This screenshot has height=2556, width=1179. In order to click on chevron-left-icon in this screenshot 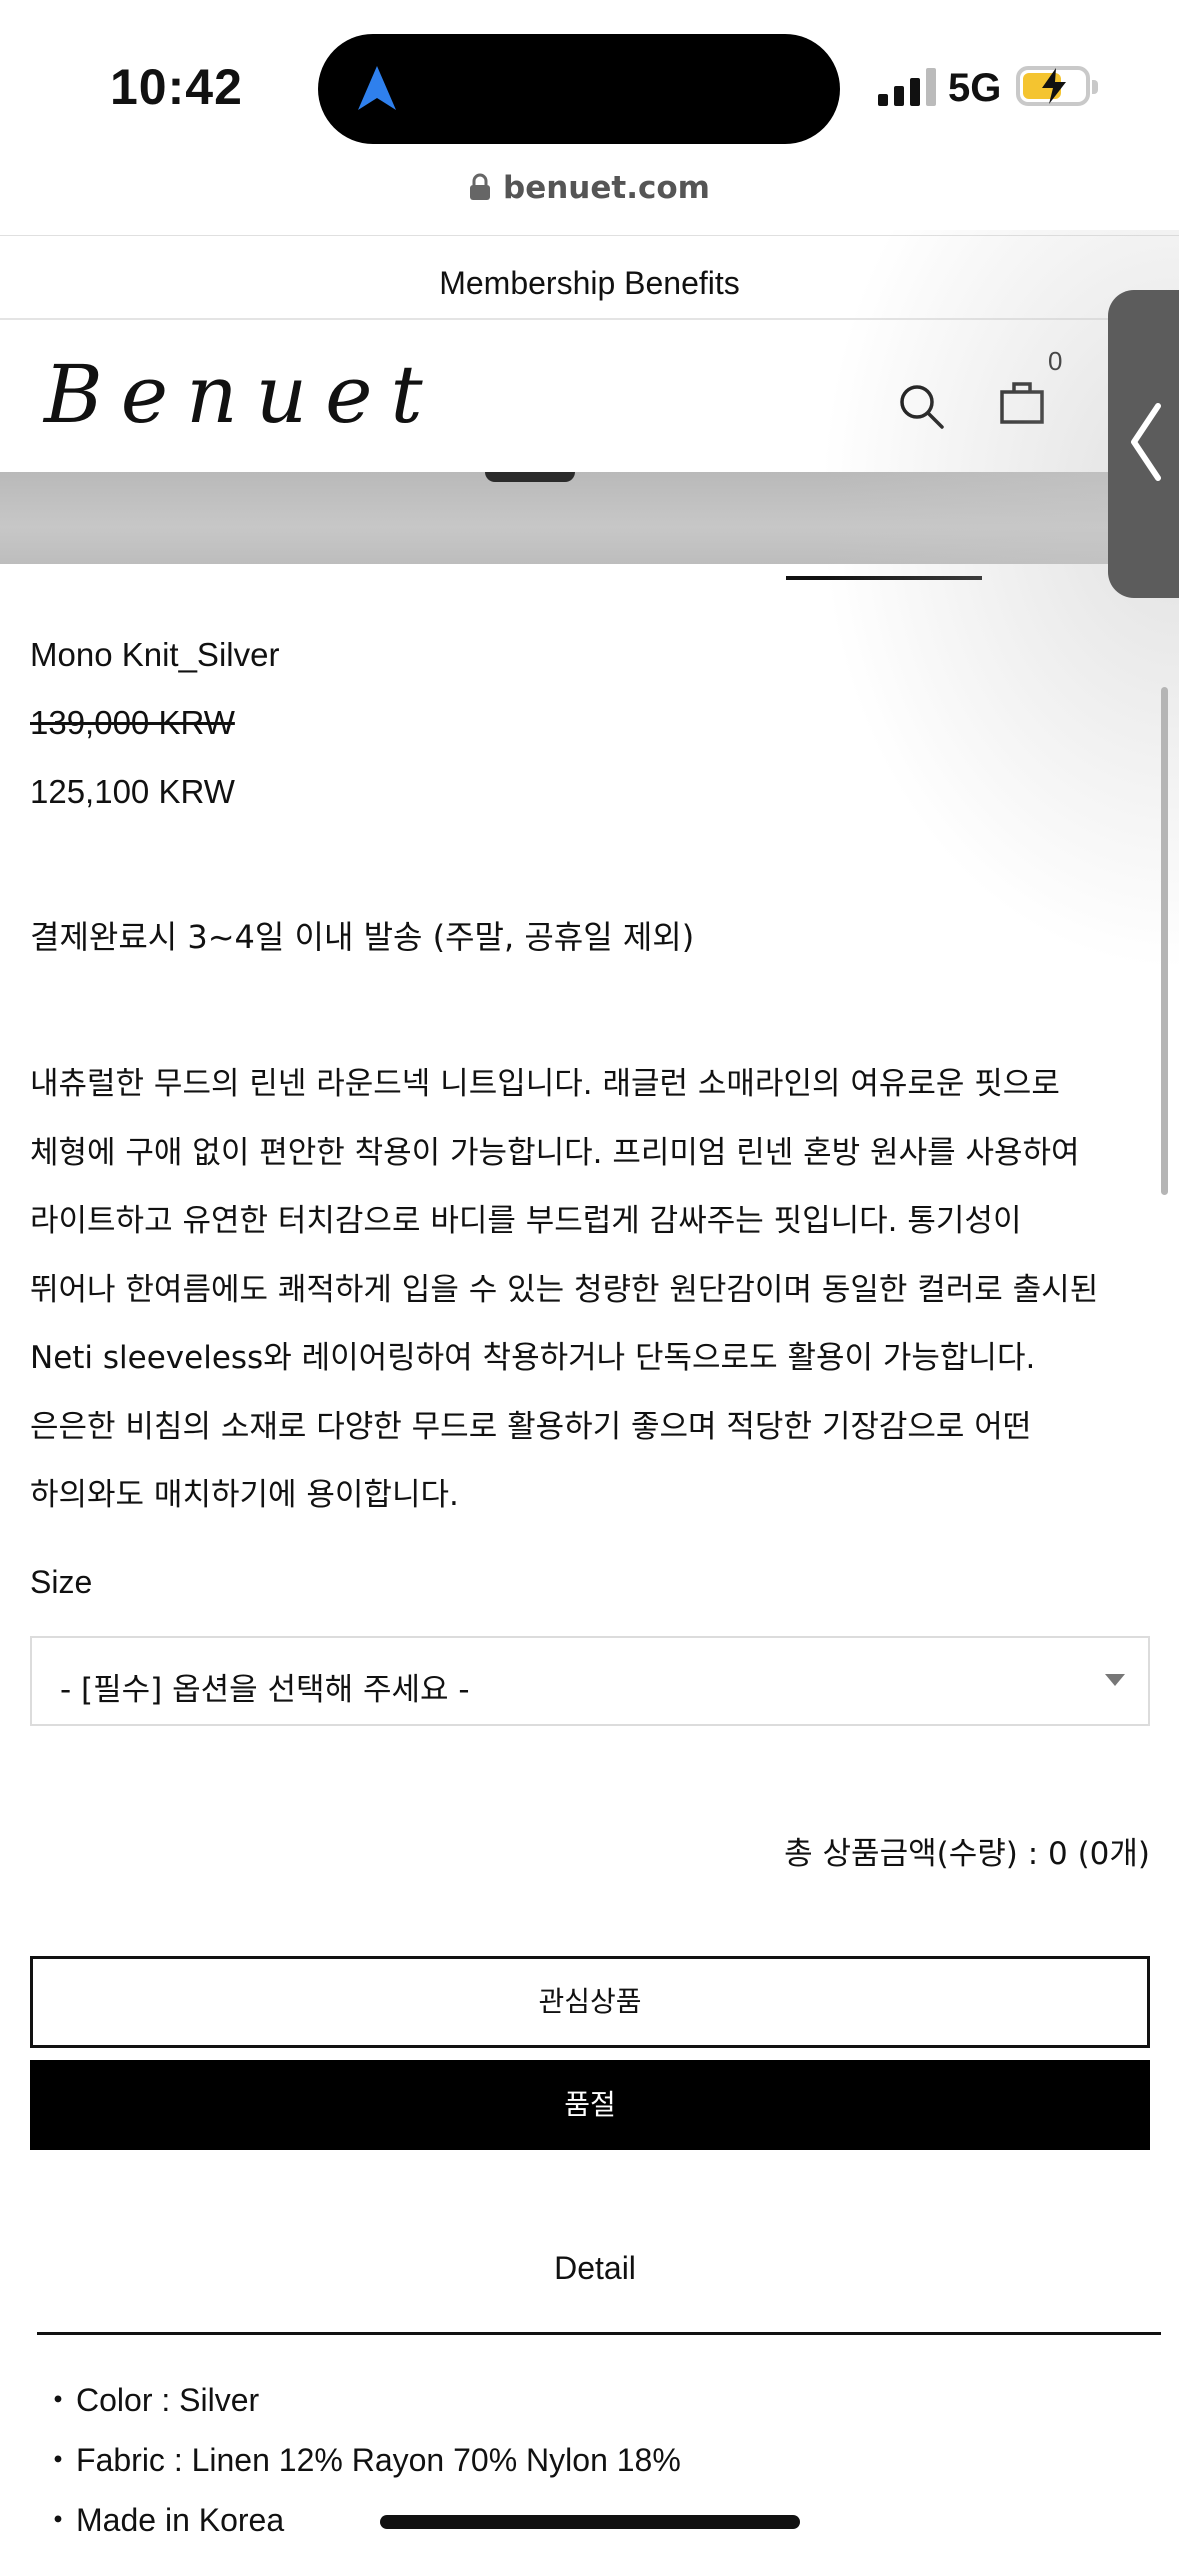, I will do `click(1146, 442)`.